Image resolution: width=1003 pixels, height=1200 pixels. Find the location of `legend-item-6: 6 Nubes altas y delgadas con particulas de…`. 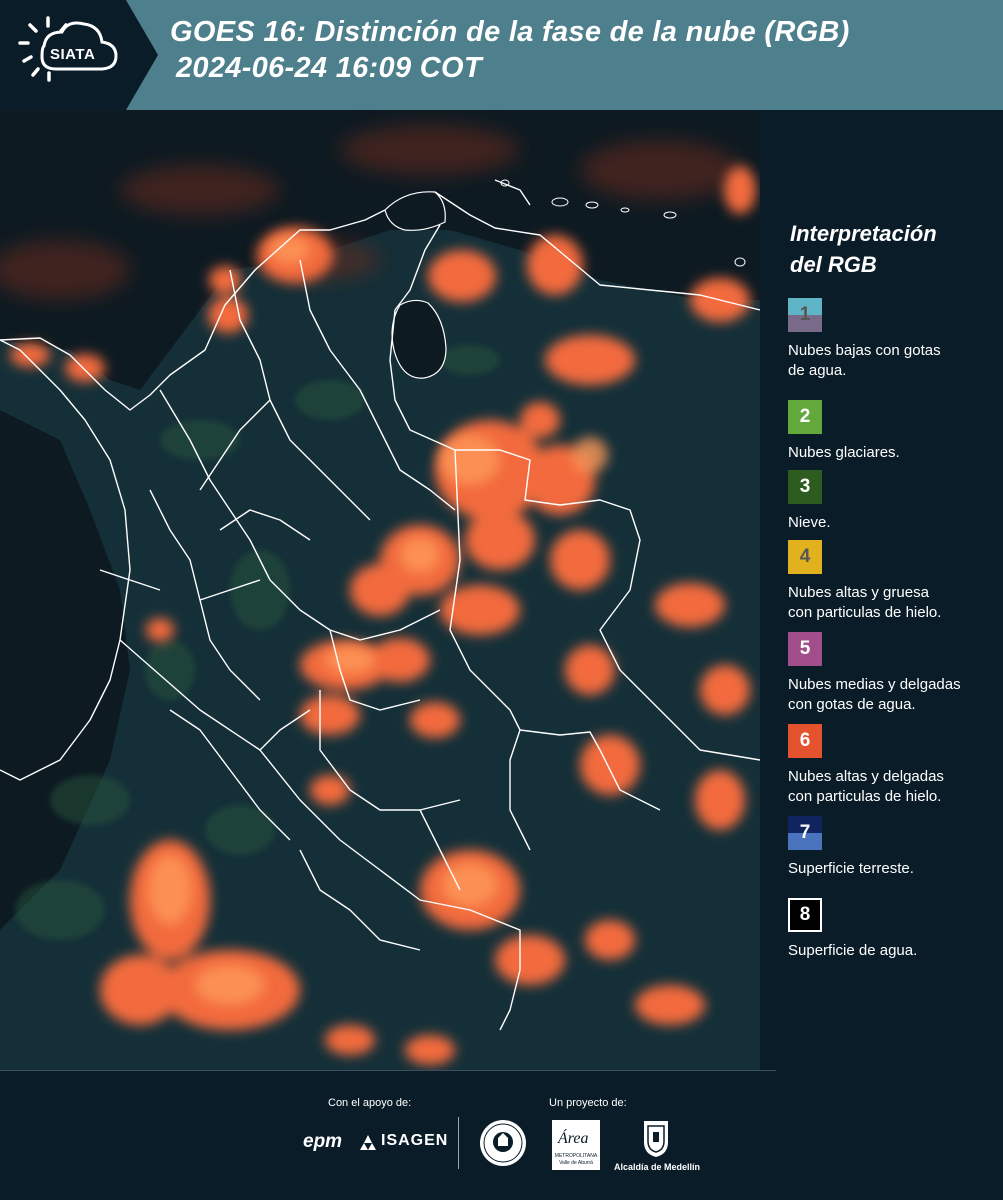

legend-item-6: 6 Nubes altas y delgadas con particulas de… is located at coordinates (895, 765).